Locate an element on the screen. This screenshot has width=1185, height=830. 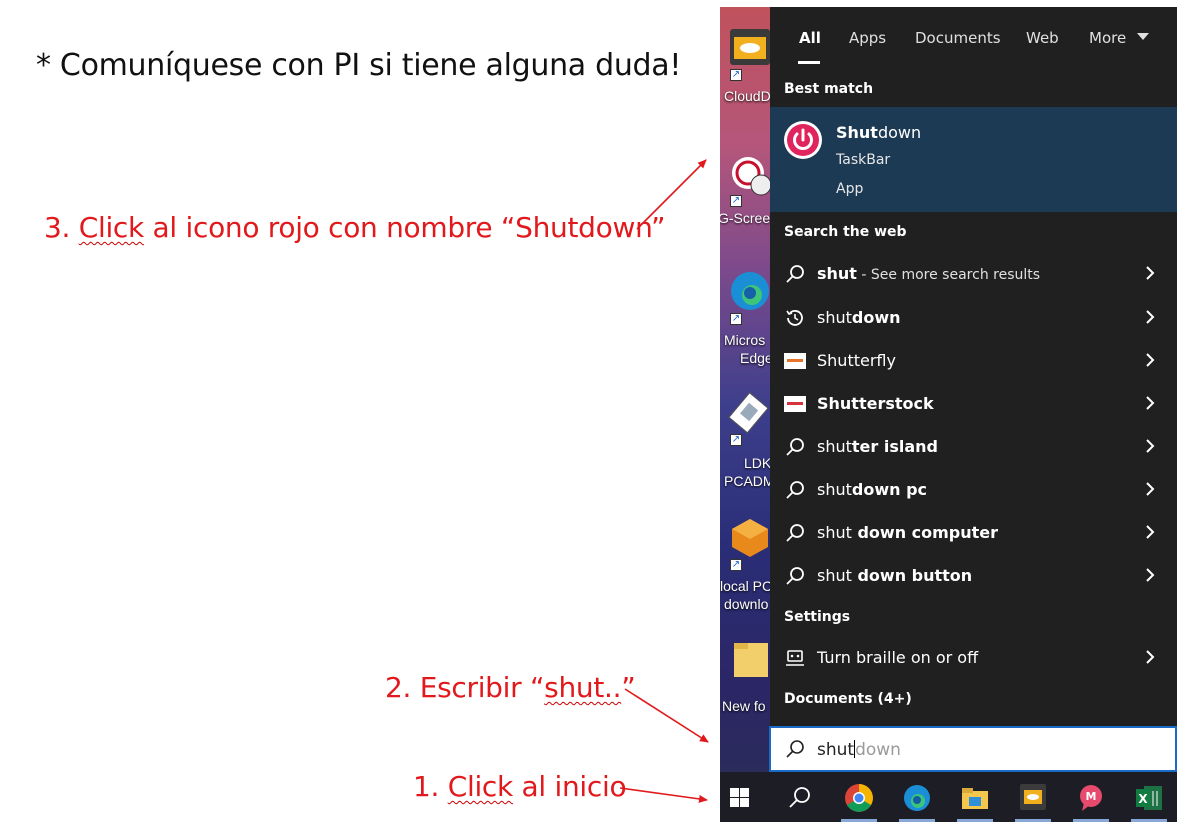
web-result-shutdown-pc: shutdown pc is located at coordinates (973, 489).